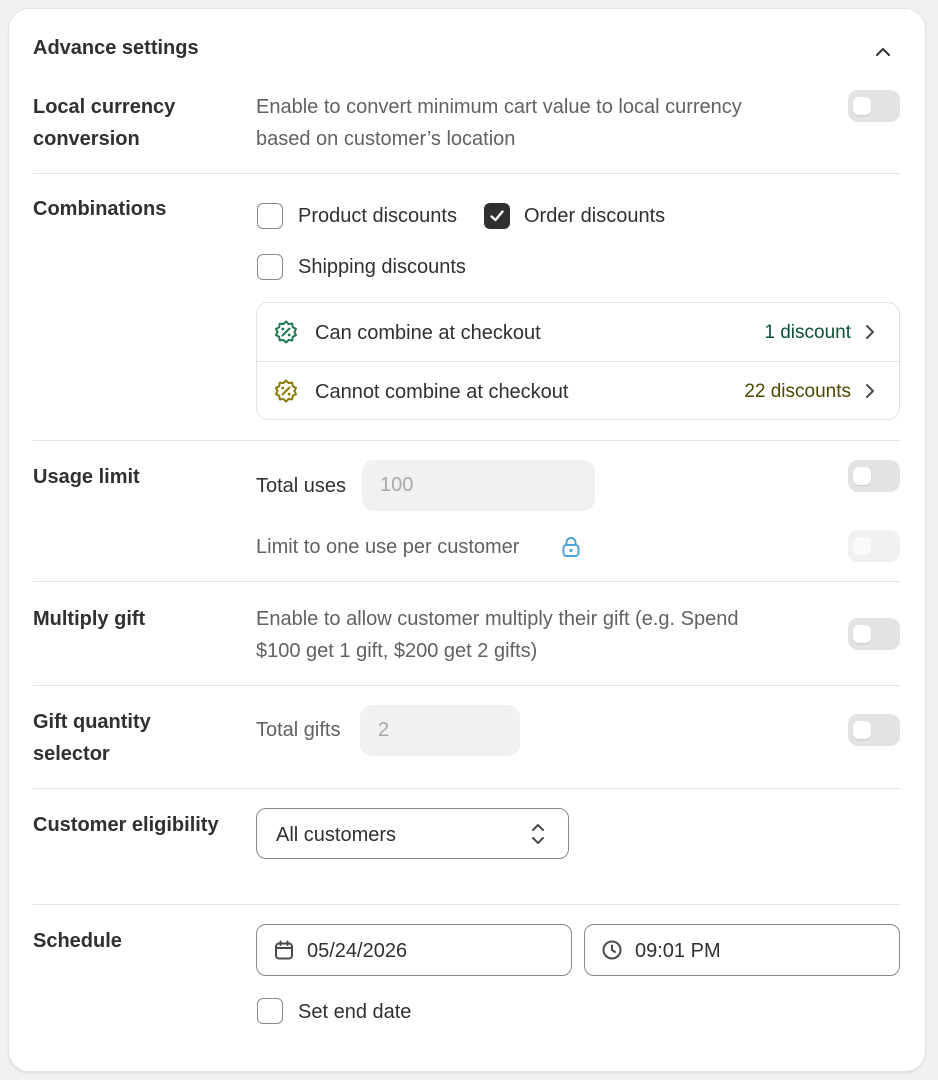 Image resolution: width=938 pixels, height=1080 pixels. I want to click on start-time-field: 09:01 PM, so click(742, 950).